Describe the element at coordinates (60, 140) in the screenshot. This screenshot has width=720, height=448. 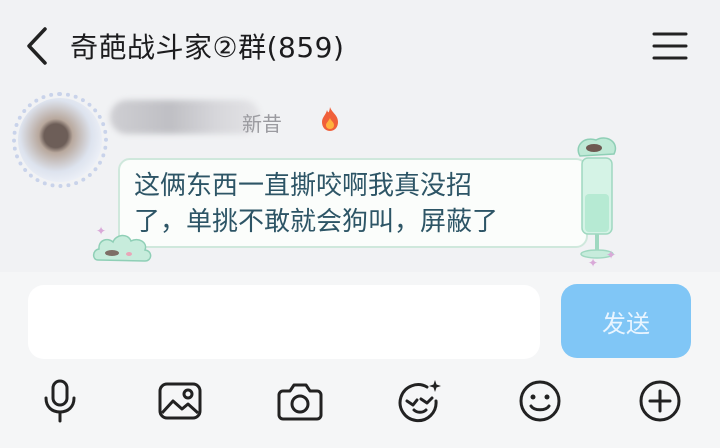
I see `avatar` at that location.